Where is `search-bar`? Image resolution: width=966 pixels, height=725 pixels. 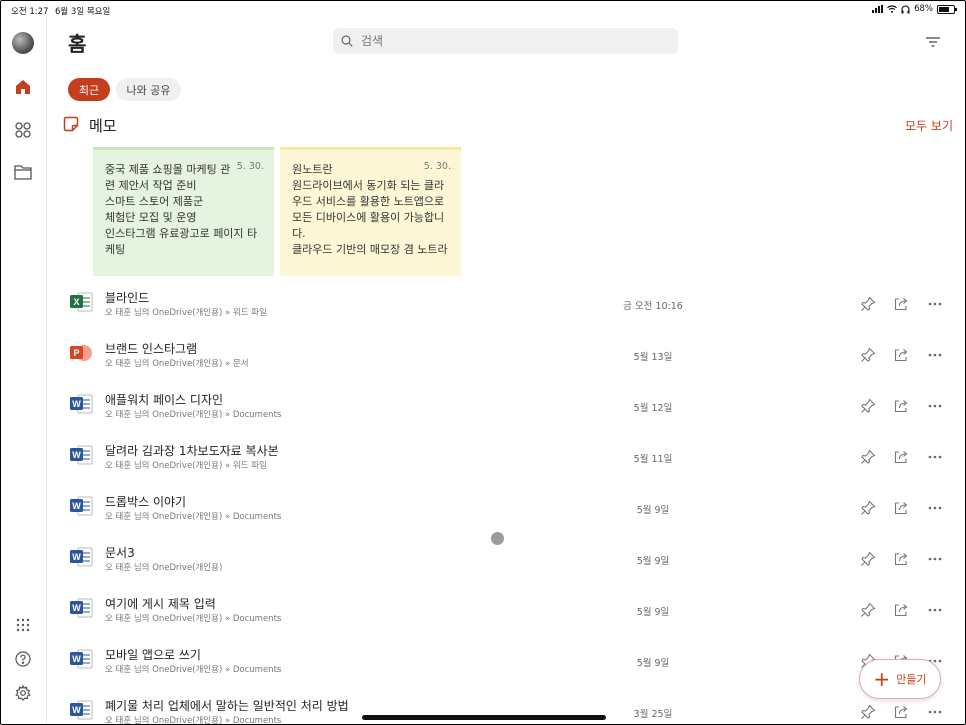 search-bar is located at coordinates (505, 41).